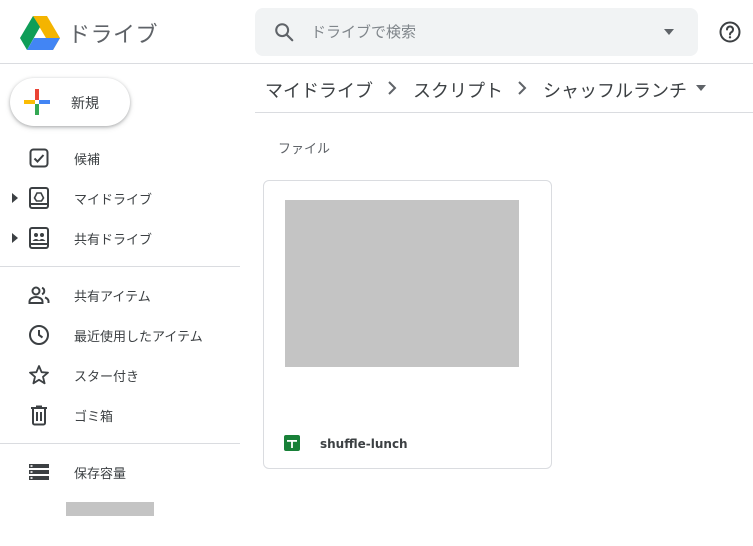 The image size is (753, 546). Describe the element at coordinates (39, 415) in the screenshot. I see `trash-icon` at that location.